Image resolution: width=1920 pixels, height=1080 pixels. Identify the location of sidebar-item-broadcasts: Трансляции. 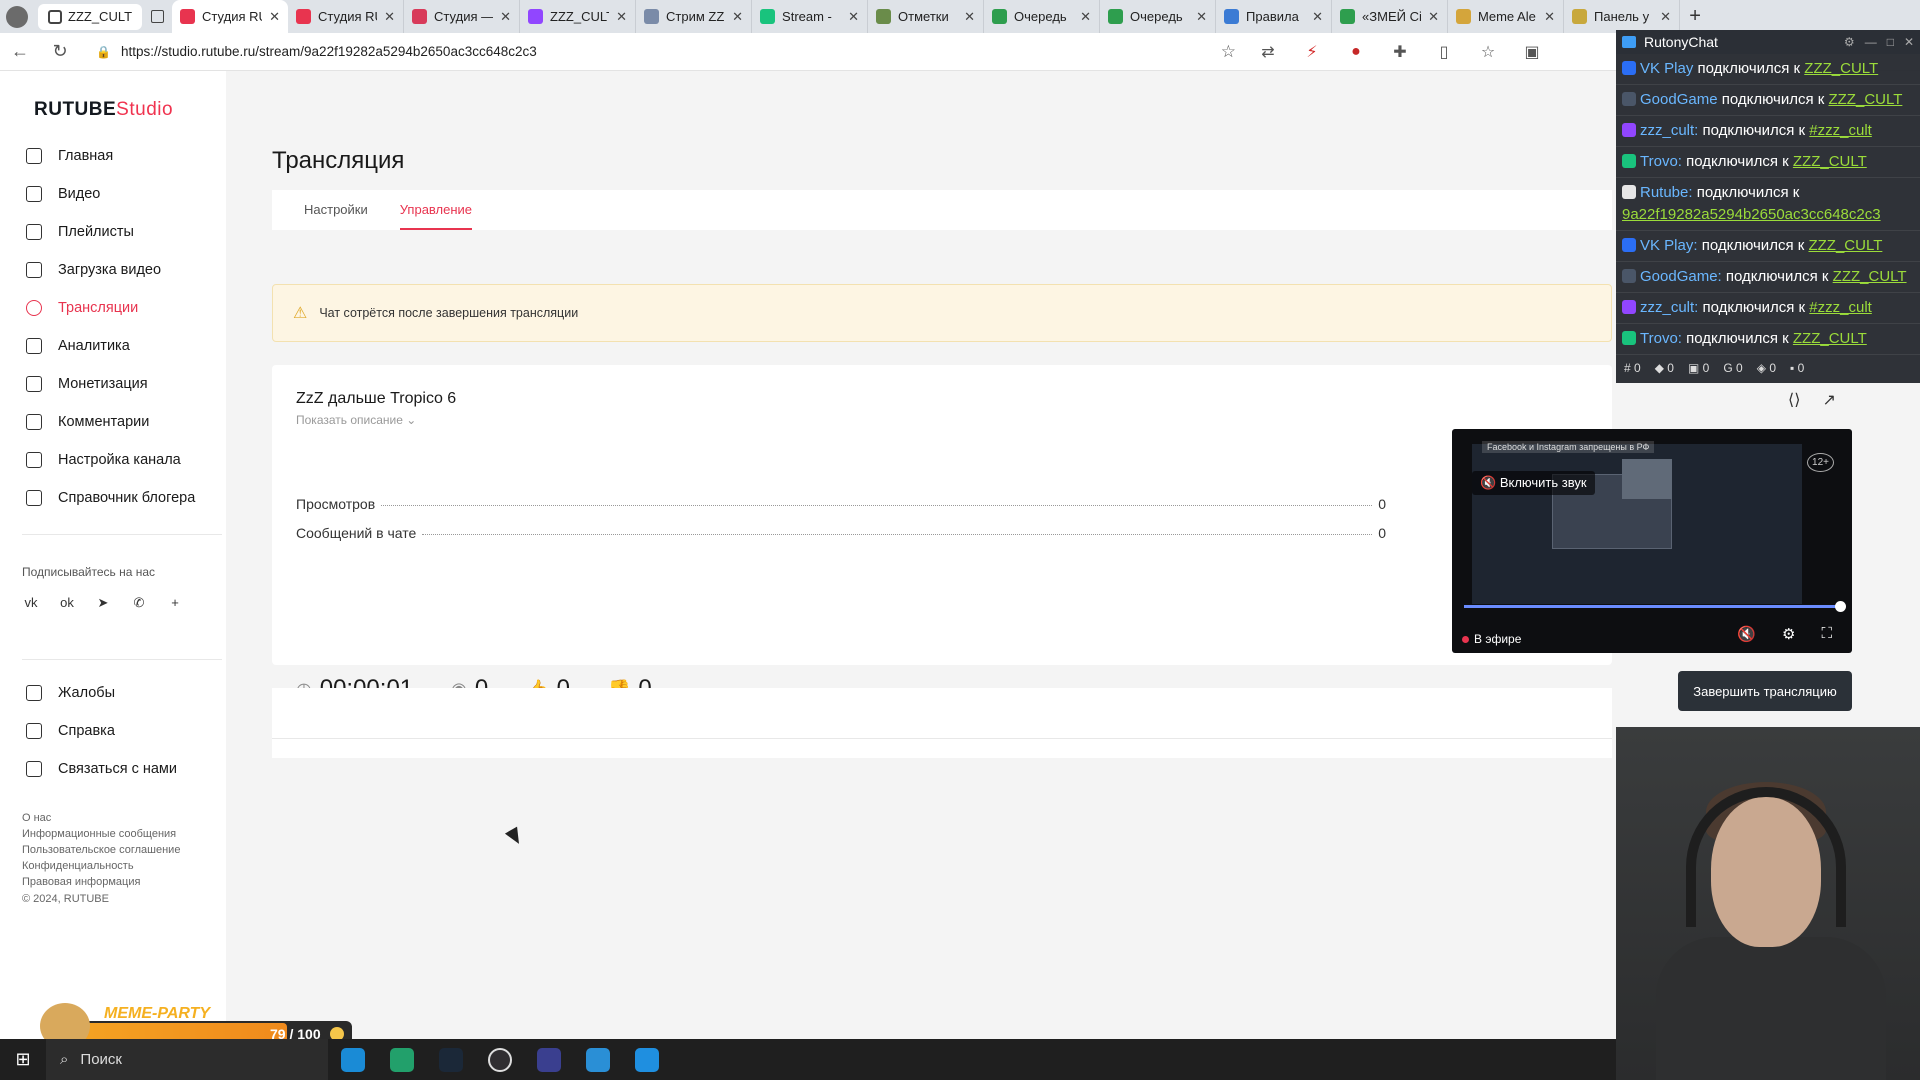
(113, 308).